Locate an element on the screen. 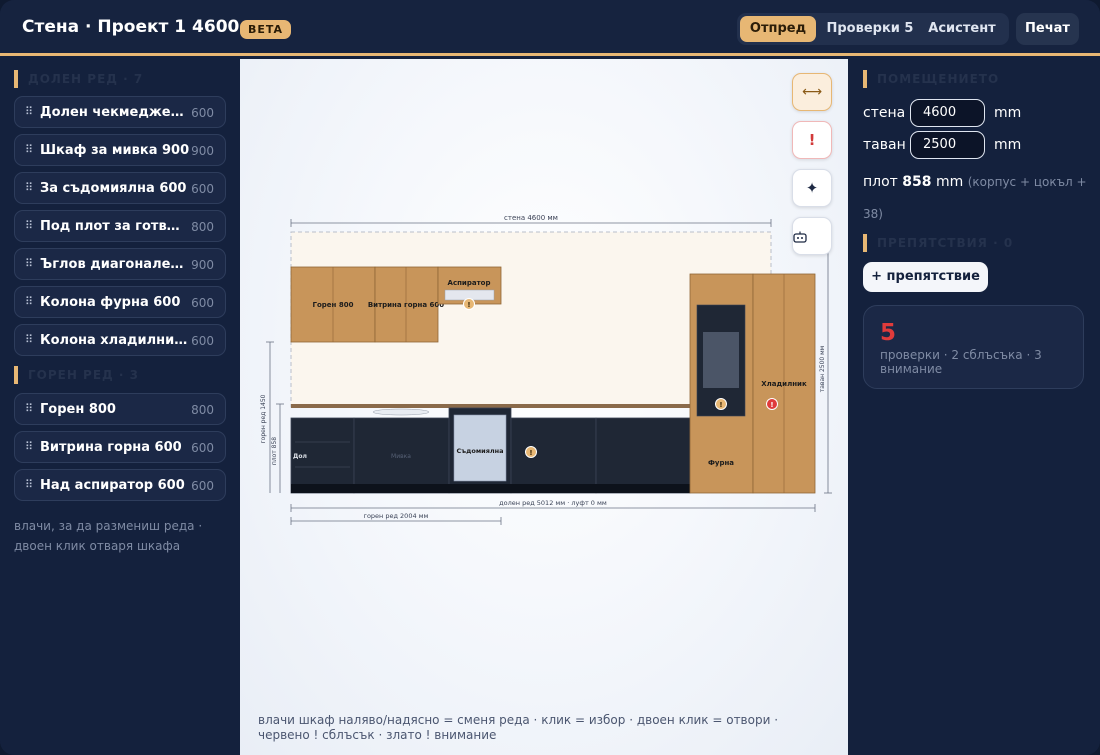  checks-count: 5 is located at coordinates (888, 333).